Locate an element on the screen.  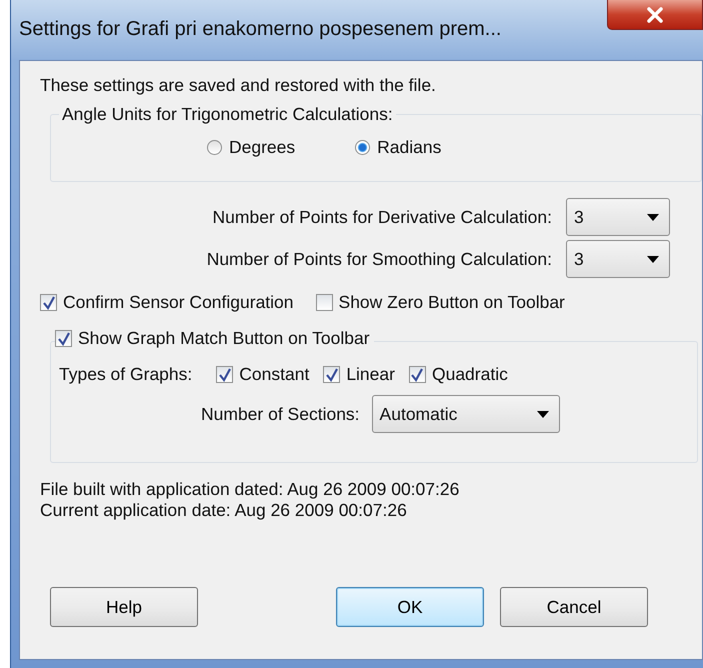
dialog-button: Cancel is located at coordinates (574, 607).